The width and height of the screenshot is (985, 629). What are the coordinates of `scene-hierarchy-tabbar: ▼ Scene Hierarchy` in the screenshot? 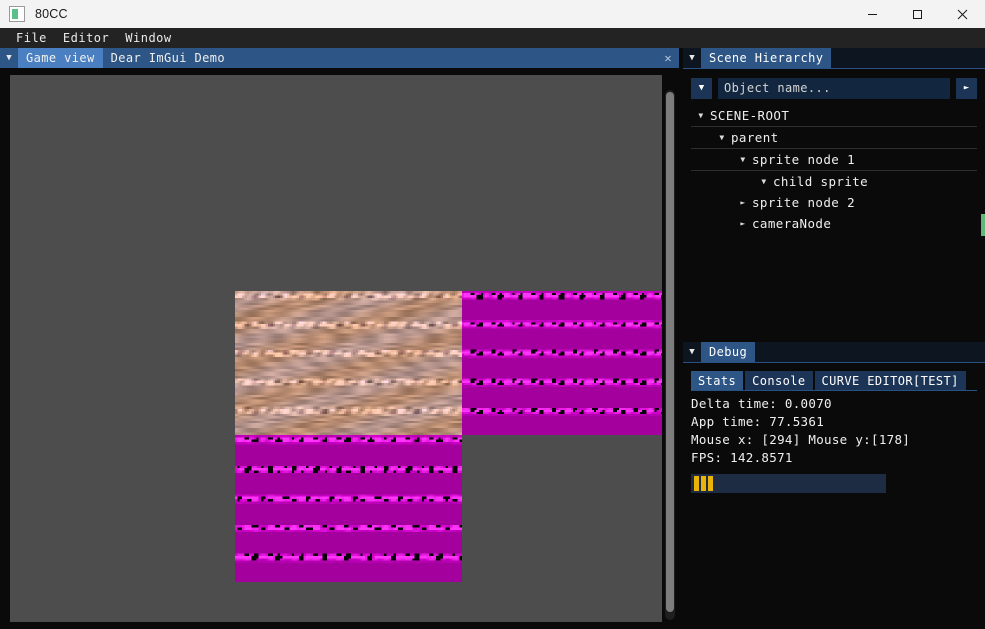 It's located at (834, 58).